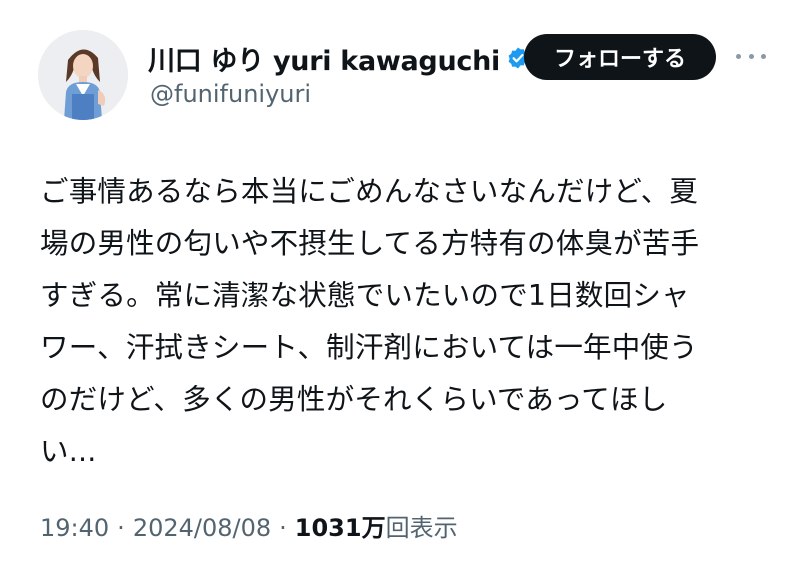 The image size is (800, 572). What do you see at coordinates (369, 347) in the screenshot?
I see `tweet-text-line: ワー、汗拭きシート、制汗剤においては一年中使う` at bounding box center [369, 347].